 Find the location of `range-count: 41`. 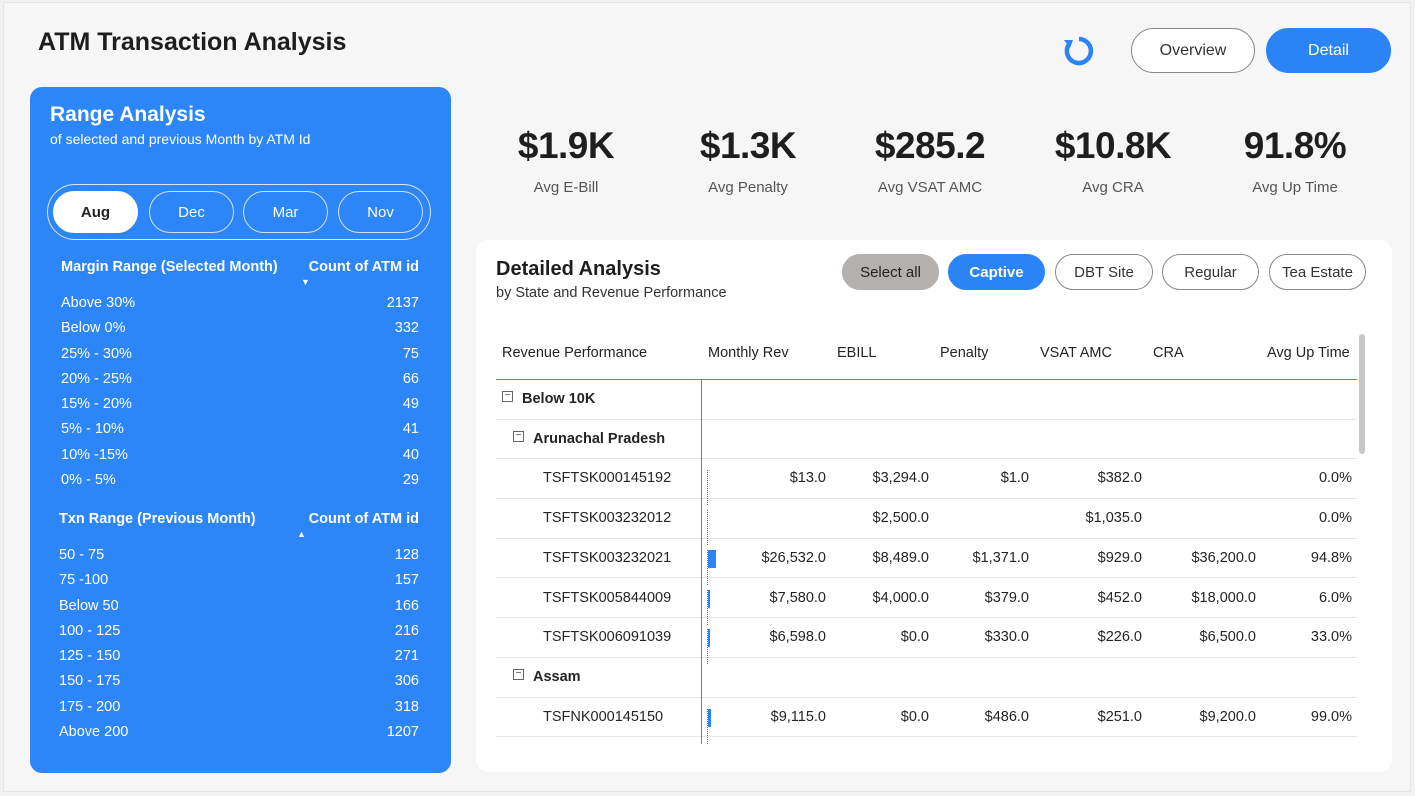

range-count: 41 is located at coordinates (410, 429).